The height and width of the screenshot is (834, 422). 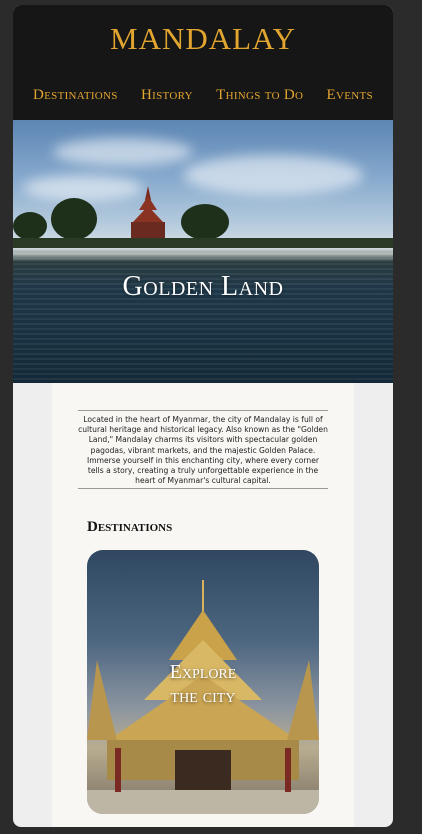 I want to click on palace-tower-icon, so click(x=148, y=213).